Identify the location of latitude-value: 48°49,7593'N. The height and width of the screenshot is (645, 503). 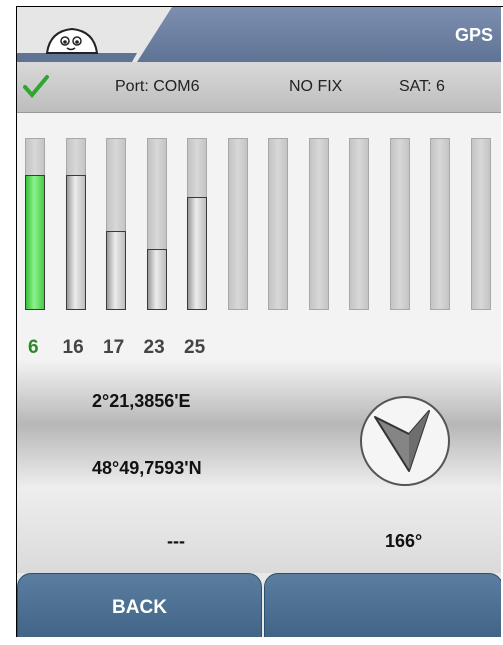
(147, 468).